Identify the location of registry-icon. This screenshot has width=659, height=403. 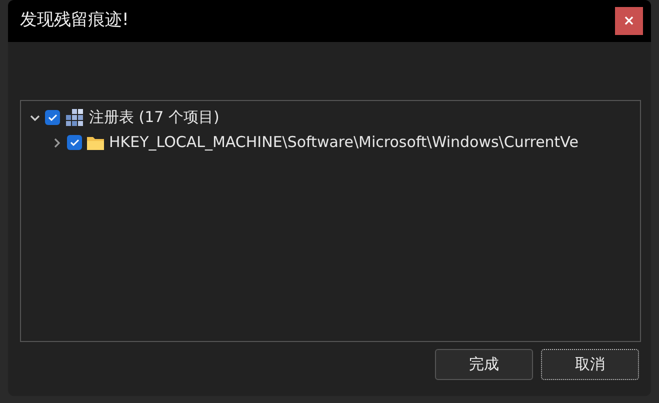
(74, 117).